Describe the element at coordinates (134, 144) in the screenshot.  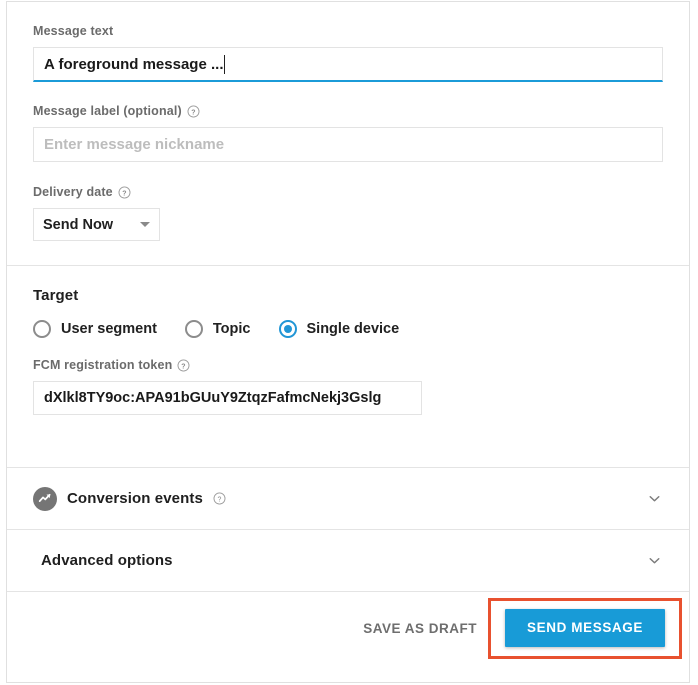
I see `message-label-placeholder: Enter message nickname` at that location.